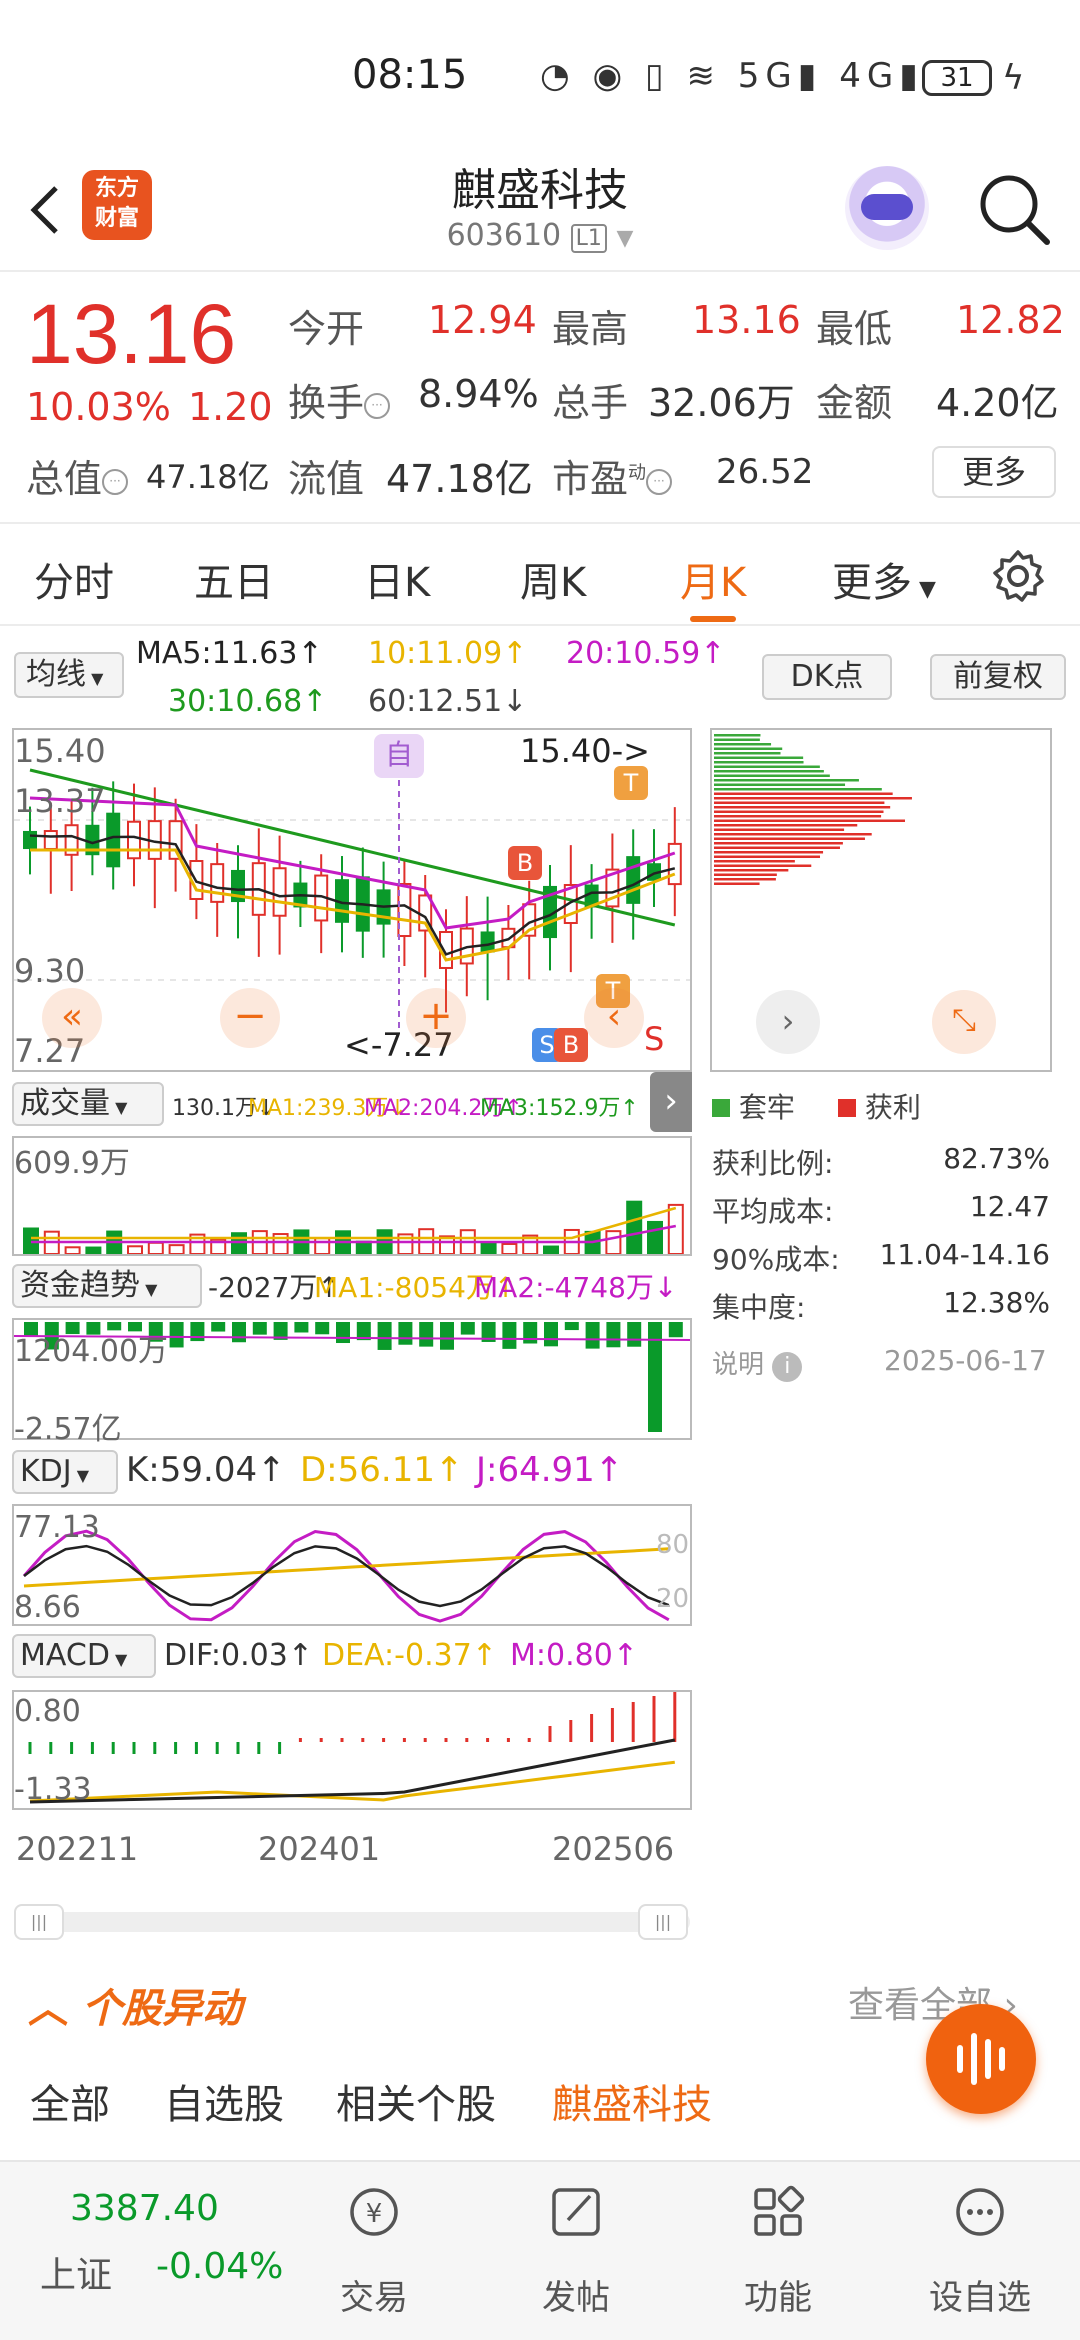  What do you see at coordinates (663, 1922) in the screenshot?
I see `range-handle-right: |||` at bounding box center [663, 1922].